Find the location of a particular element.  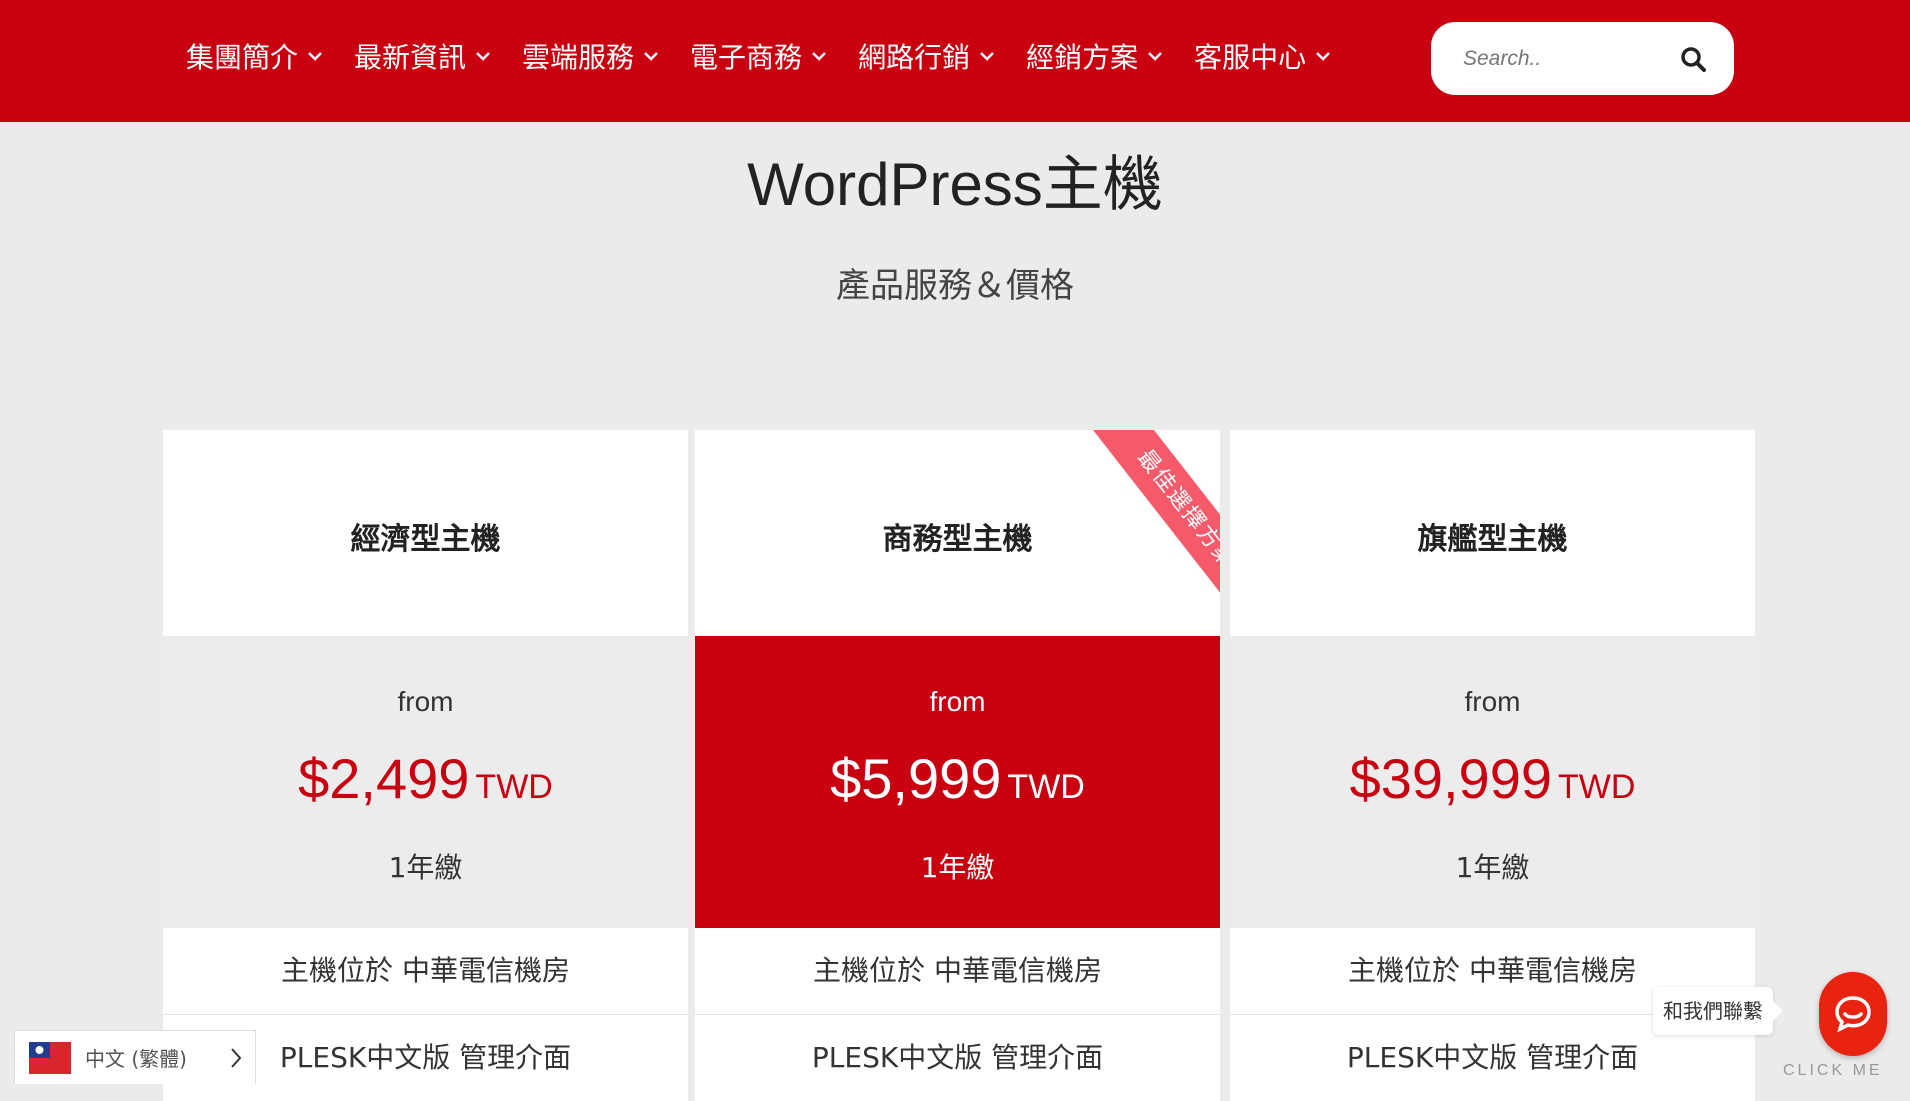

main-menu: 集團簡介 最新資訊 雲端服務 電子商務 網路行銷 經銷方案 客服中心 is located at coordinates (774, 56).